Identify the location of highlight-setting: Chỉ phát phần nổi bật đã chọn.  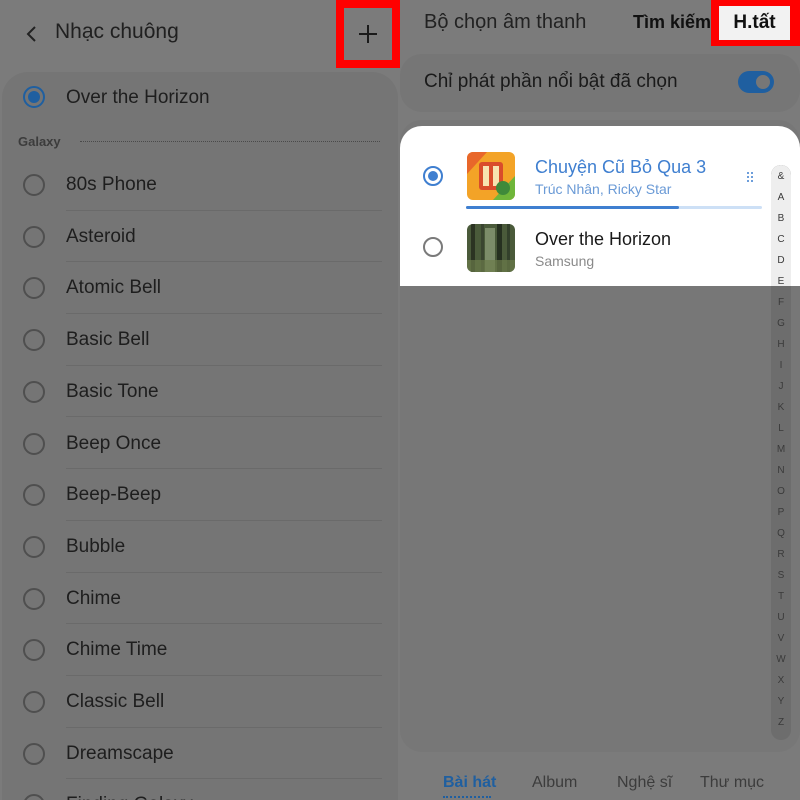
(600, 83).